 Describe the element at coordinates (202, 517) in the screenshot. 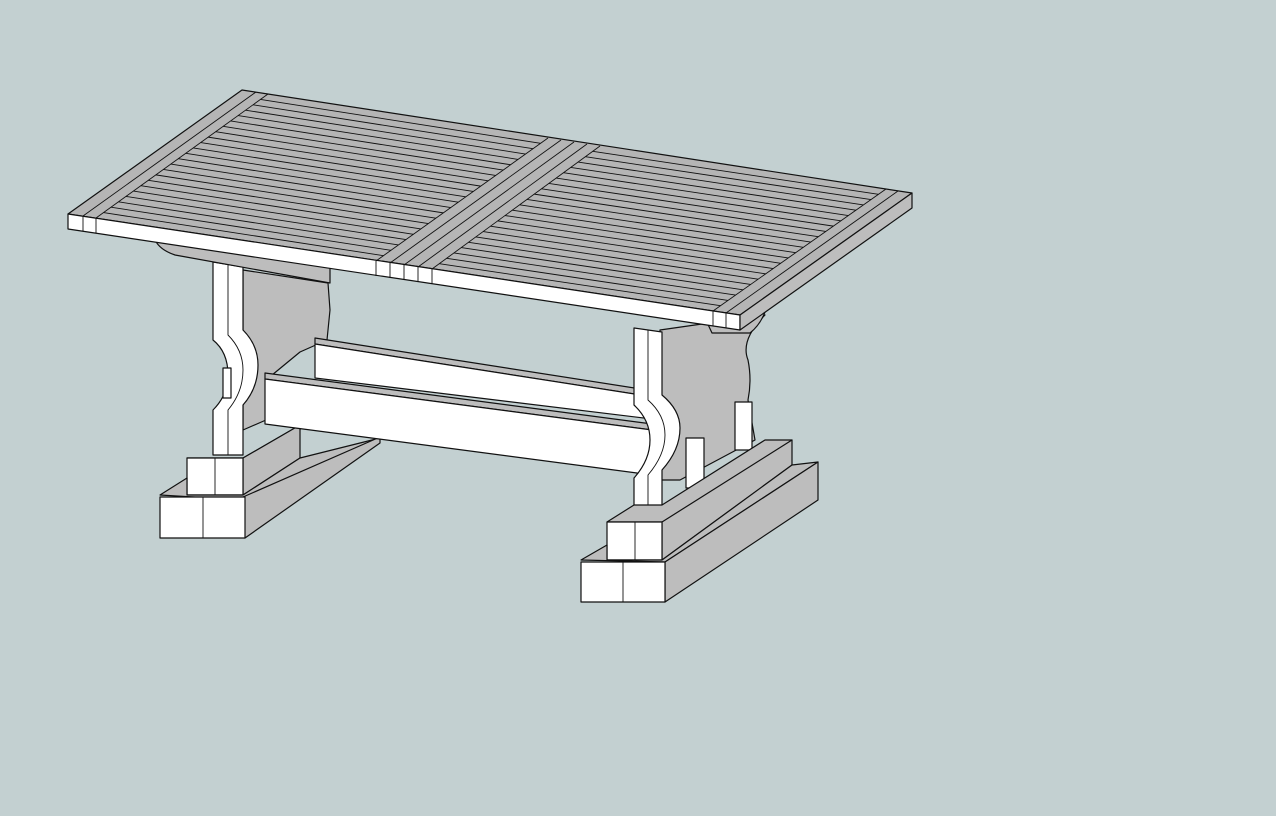

I see `left-foot-lower-front` at that location.